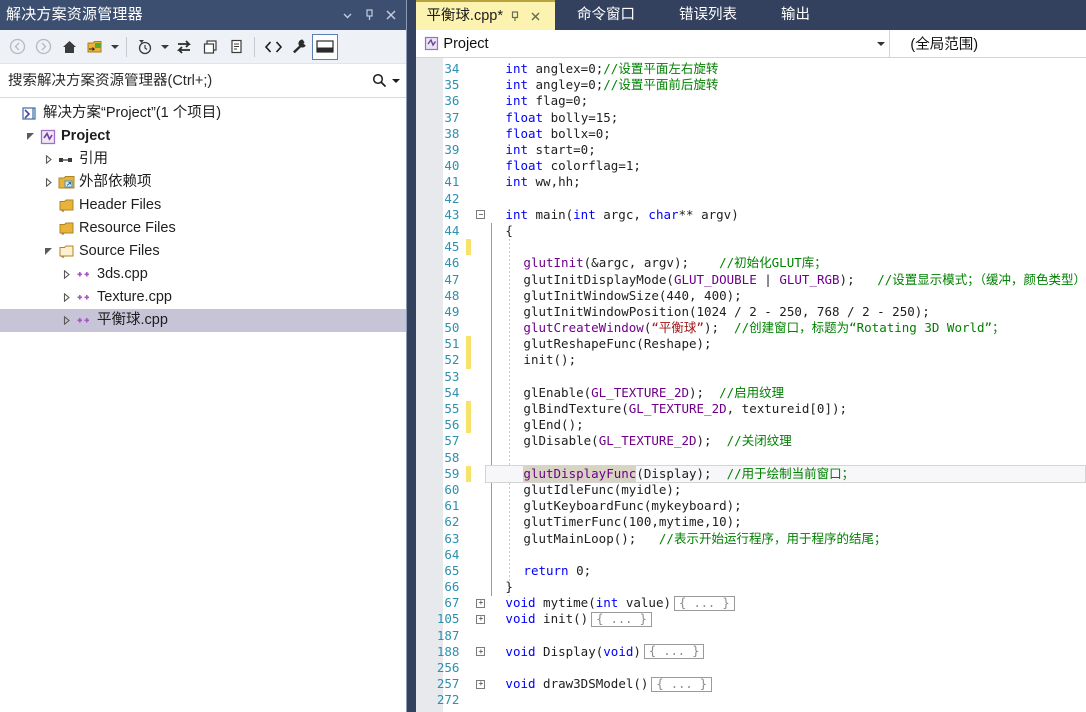  What do you see at coordinates (536, 16) in the screenshot?
I see `tab-close-icon` at bounding box center [536, 16].